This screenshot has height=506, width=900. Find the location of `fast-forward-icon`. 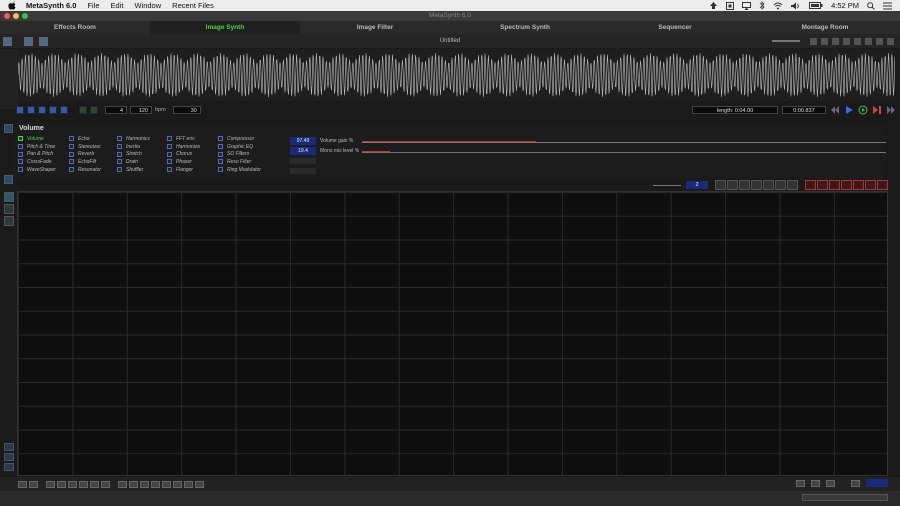

fast-forward-icon is located at coordinates (857, 41).